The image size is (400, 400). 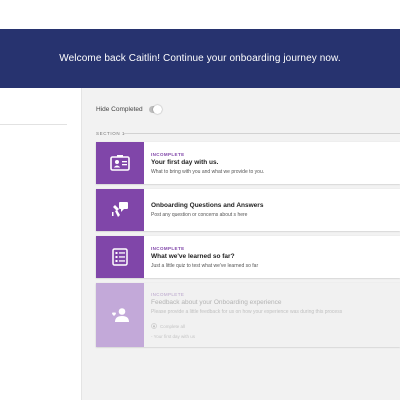 I want to click on hide-completed-control: Hide Completed, so click(x=129, y=109).